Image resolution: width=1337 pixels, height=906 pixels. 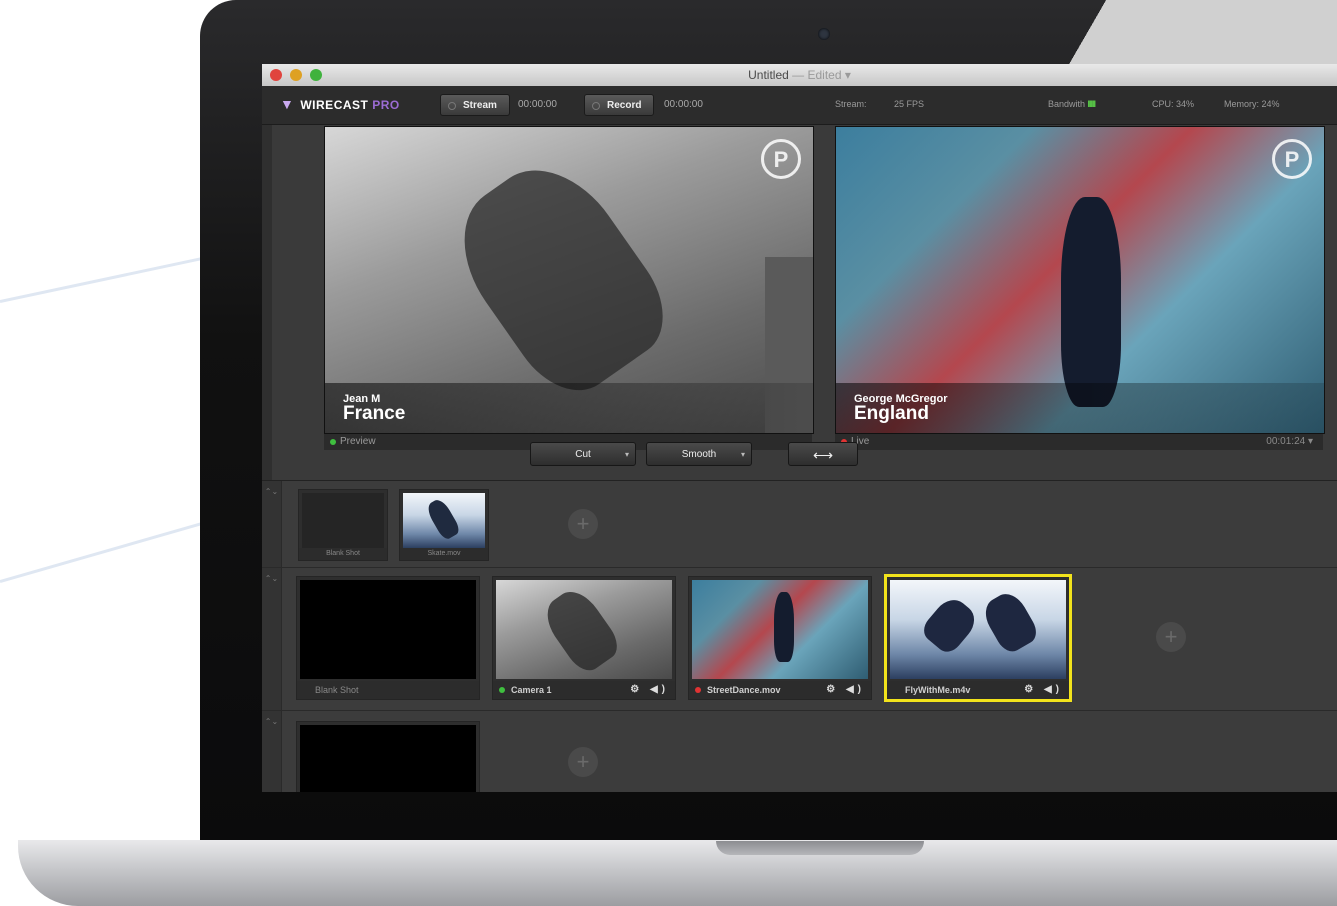 I want to click on app-logo: ▼ WIRECAST PRO, so click(x=340, y=104).